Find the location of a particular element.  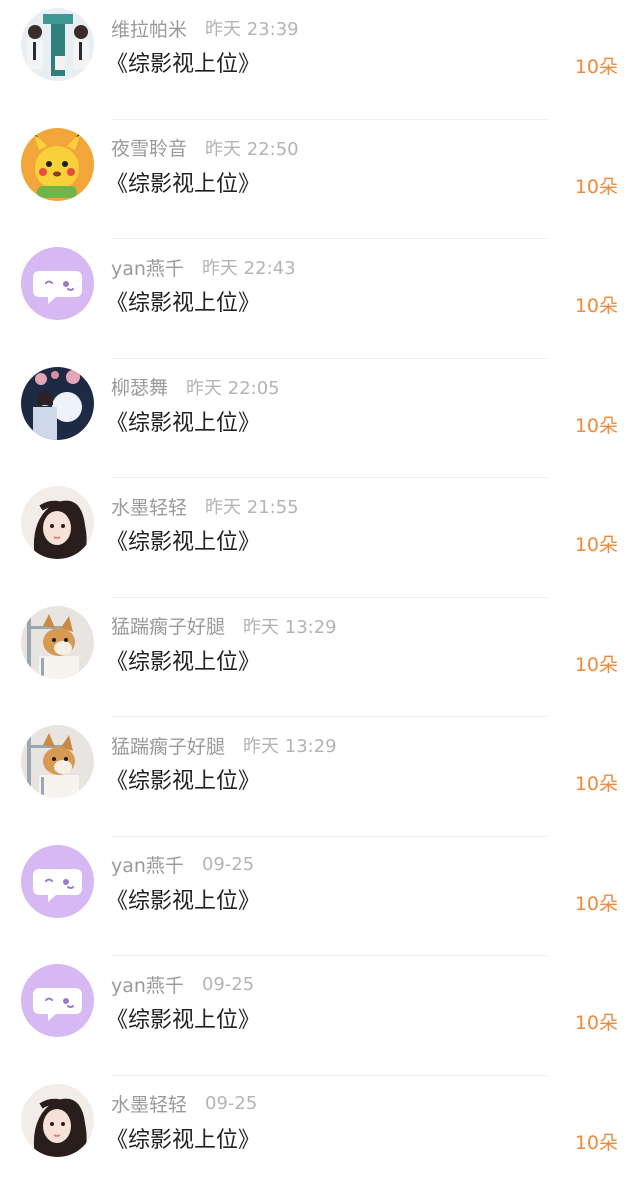

timestamp: 昨天 22:43 is located at coordinates (248, 268).